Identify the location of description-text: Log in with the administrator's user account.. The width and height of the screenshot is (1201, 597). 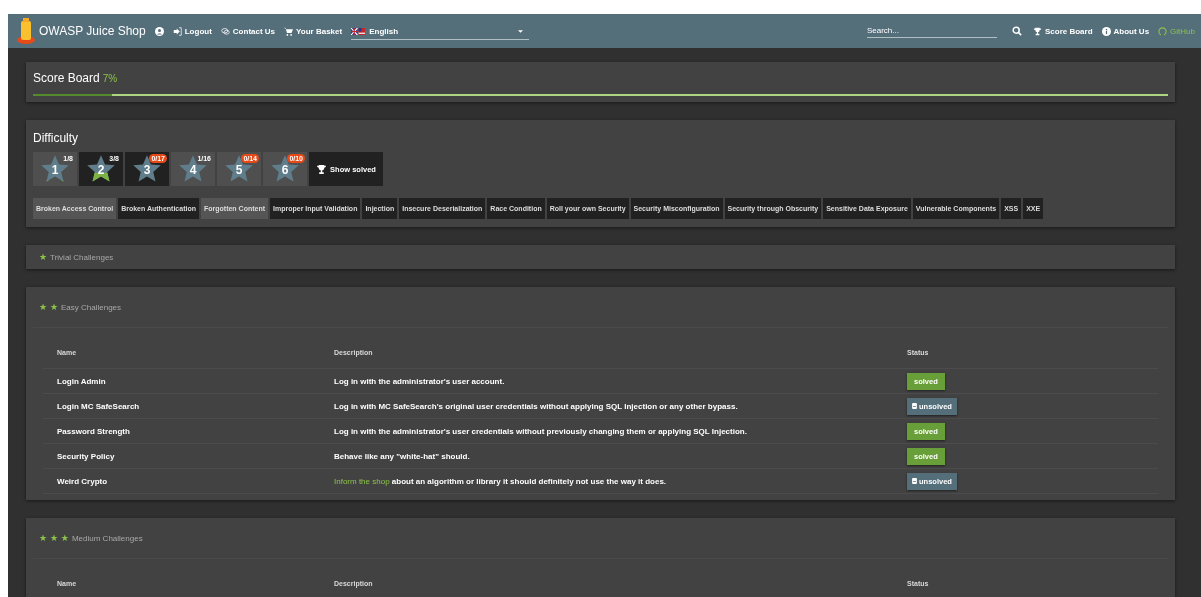
(419, 381).